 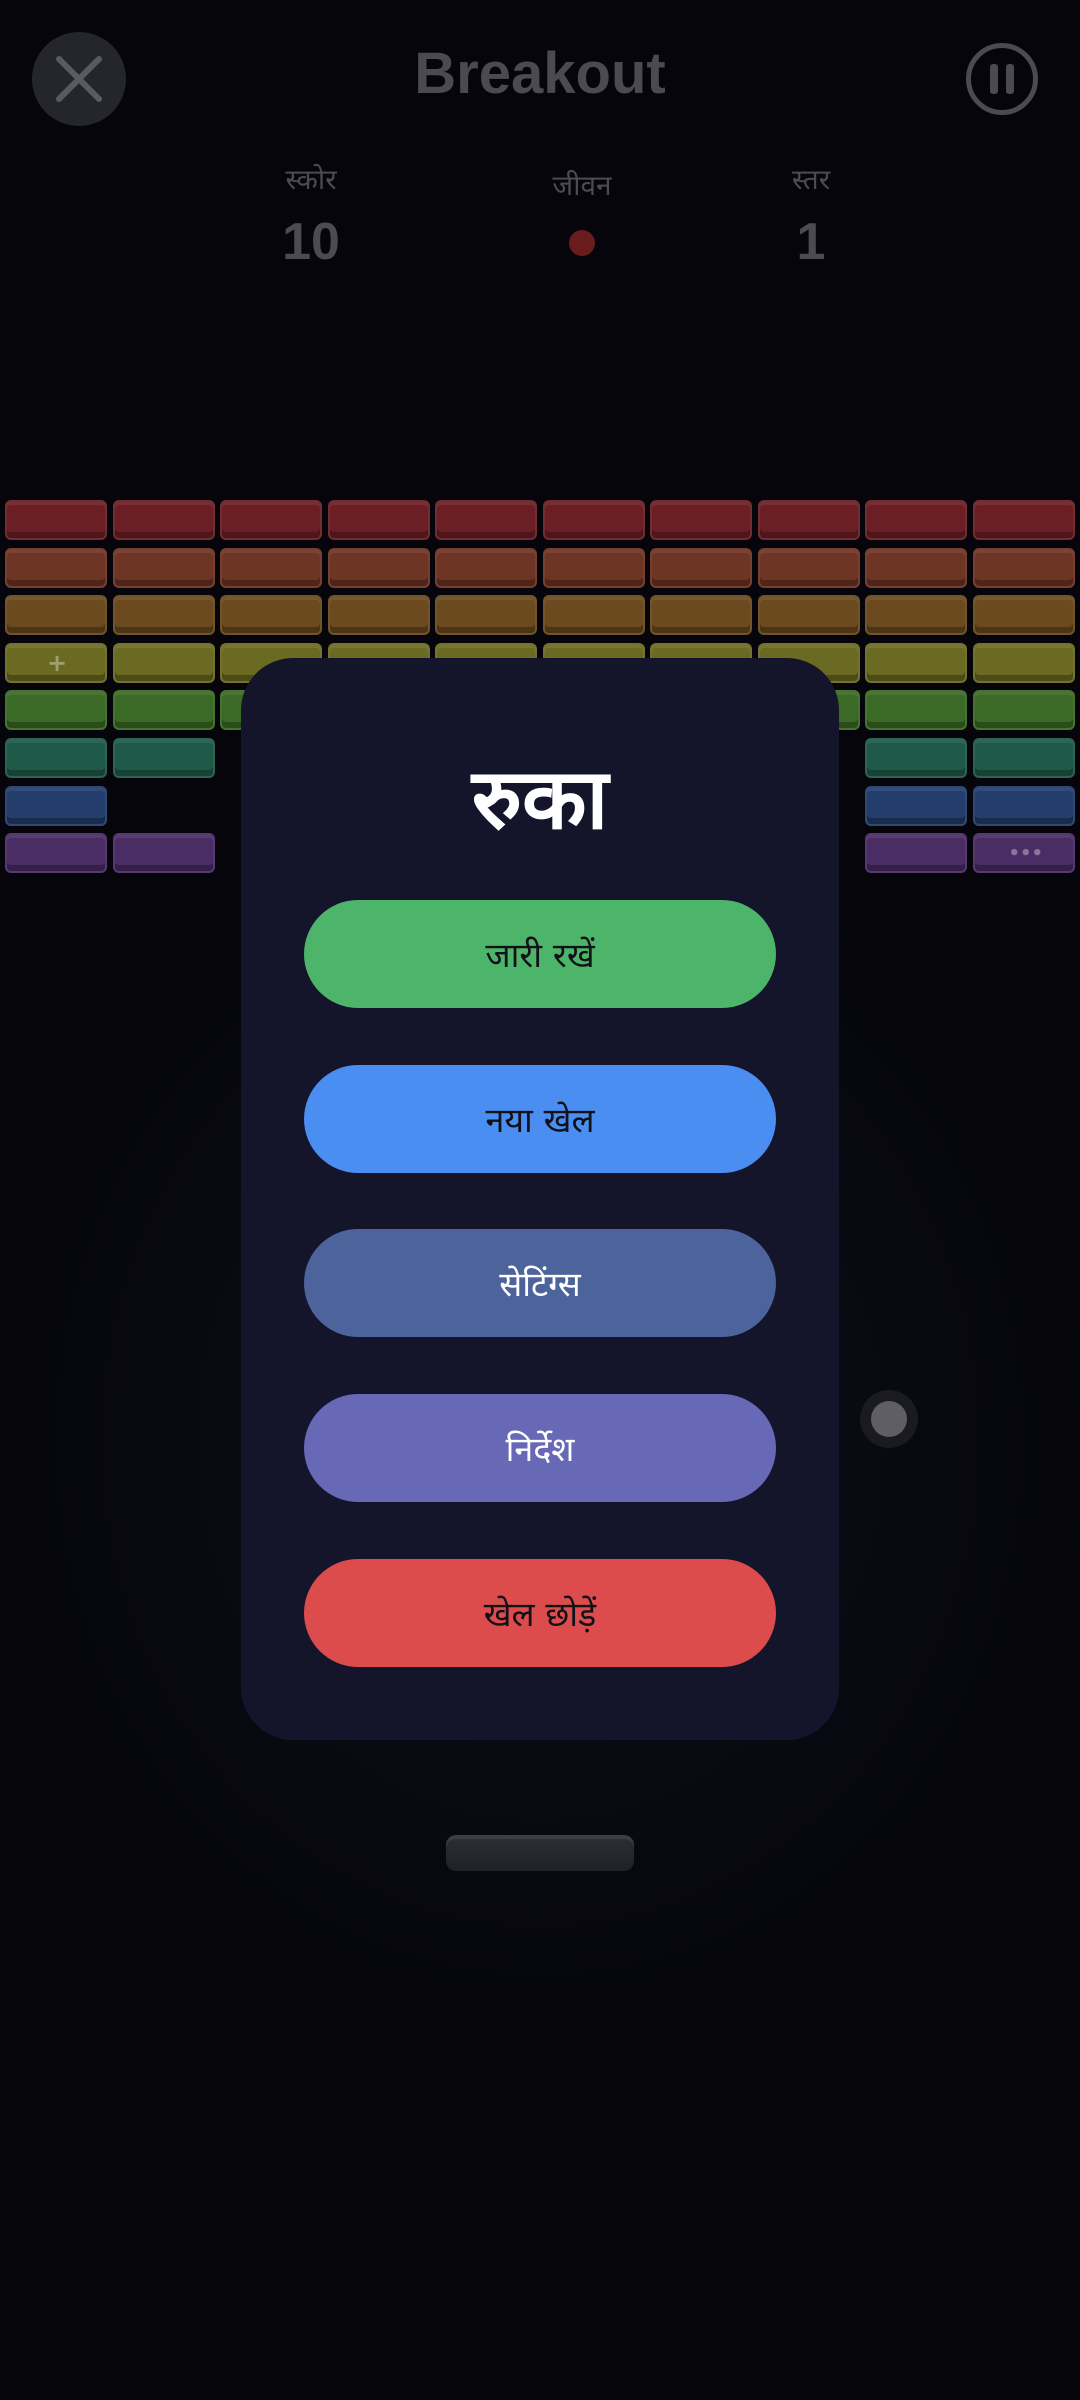 I want to click on lives-label: जीवन, so click(x=582, y=185).